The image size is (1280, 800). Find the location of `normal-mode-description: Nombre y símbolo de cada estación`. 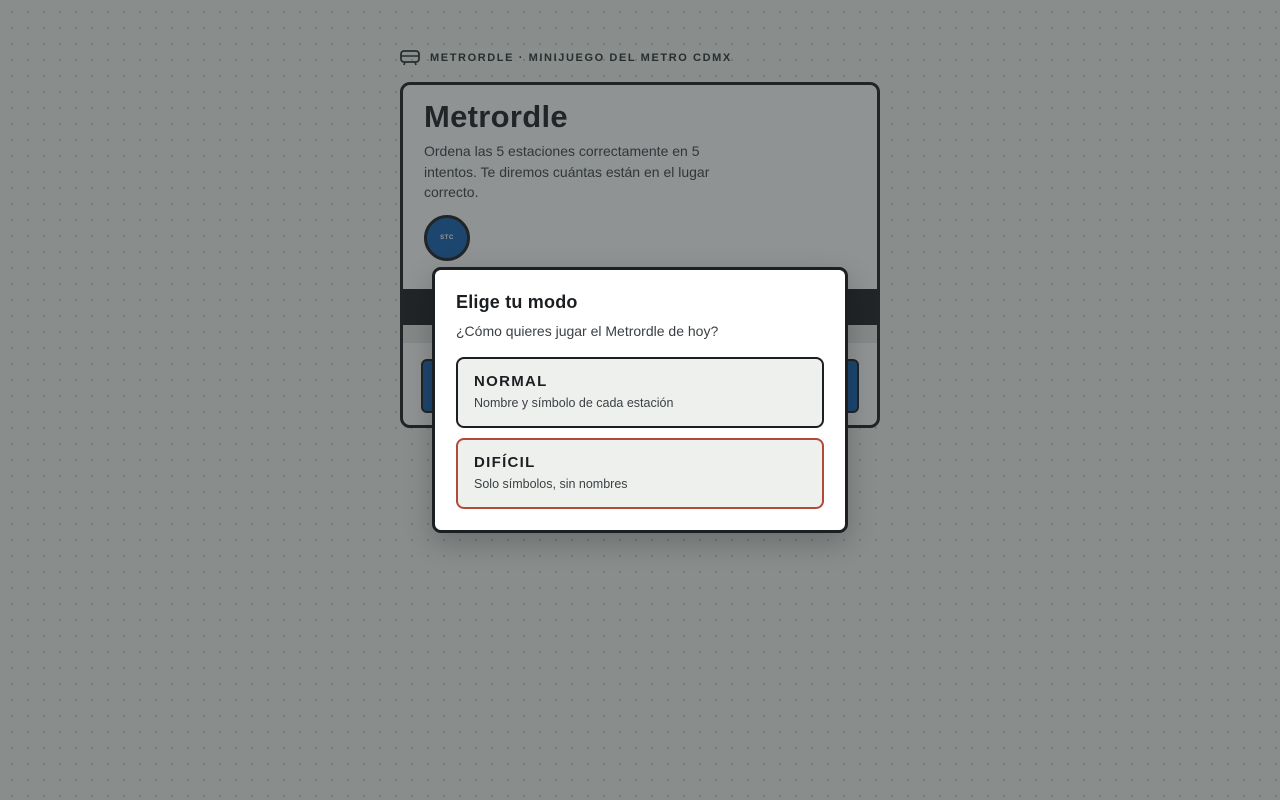

normal-mode-description: Nombre y símbolo de cada estación is located at coordinates (574, 403).